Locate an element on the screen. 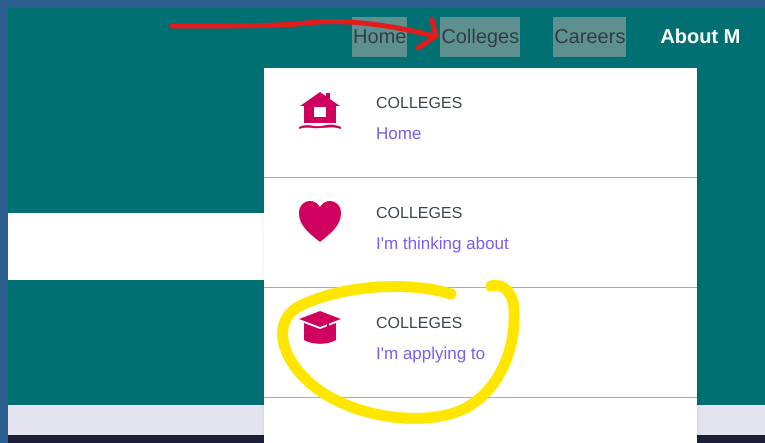  nav-link: Colleges is located at coordinates (480, 37).